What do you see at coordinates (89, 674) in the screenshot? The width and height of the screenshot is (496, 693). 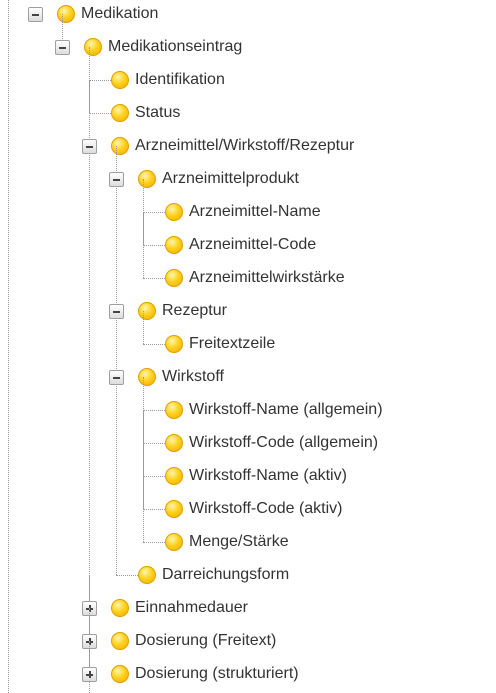 I see `expand-toggle-dosierung-strukturiert` at bounding box center [89, 674].